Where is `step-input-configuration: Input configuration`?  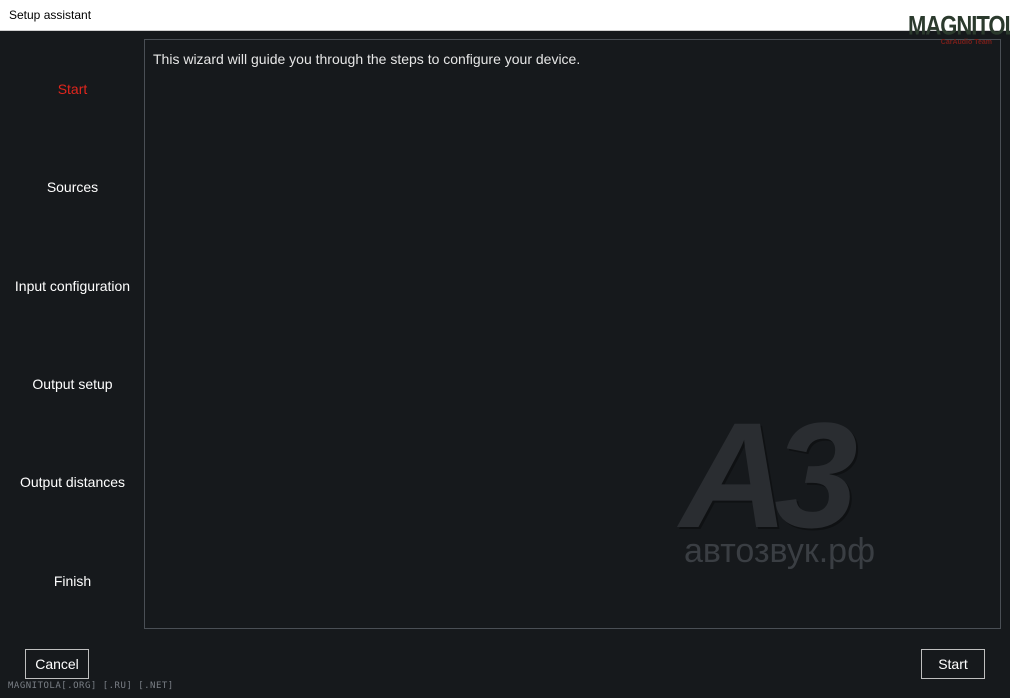
step-input-configuration: Input configuration is located at coordinates (72, 286).